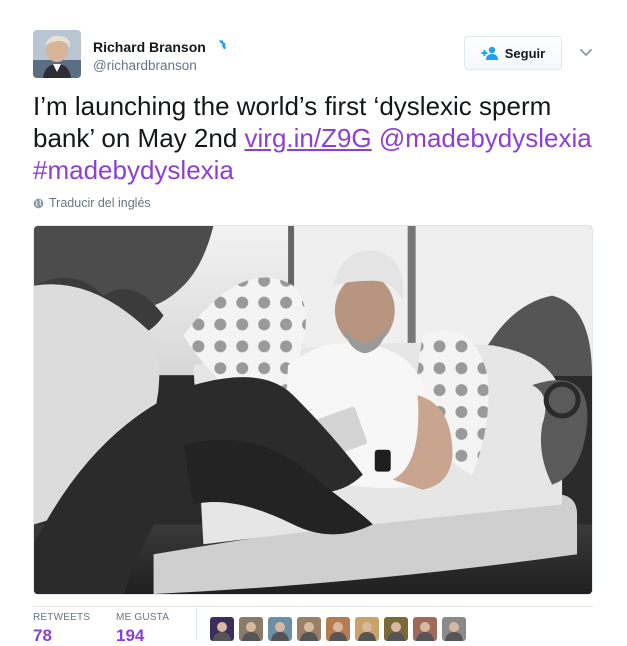  What do you see at coordinates (586, 52) in the screenshot?
I see `chevron-down-icon` at bounding box center [586, 52].